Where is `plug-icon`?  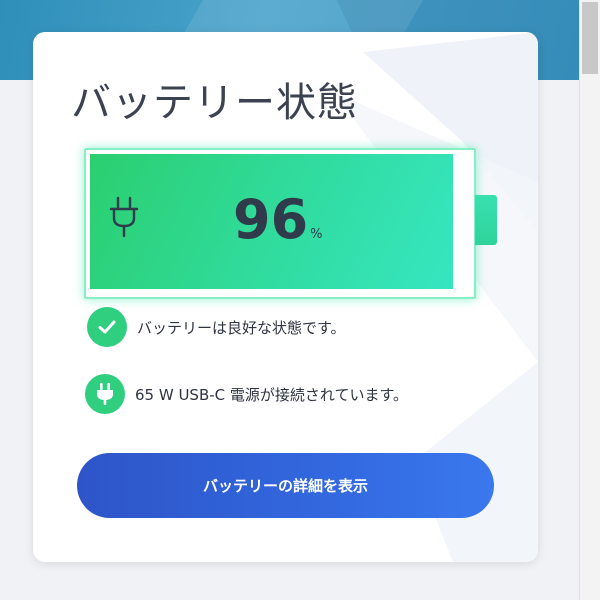 plug-icon is located at coordinates (124, 217).